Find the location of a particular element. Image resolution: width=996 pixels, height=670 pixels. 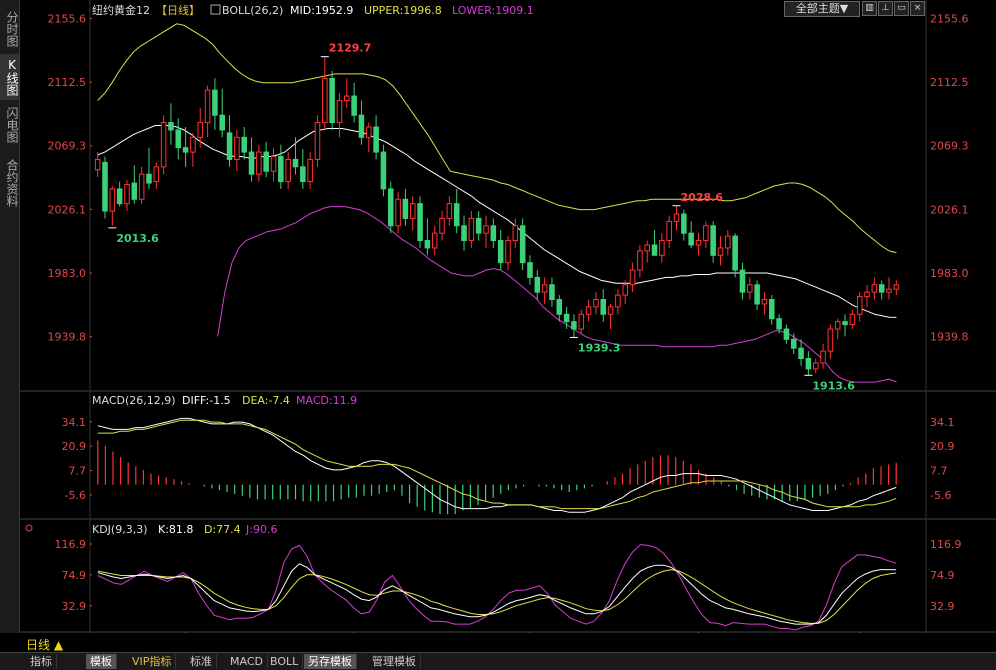

toolbar-button: 模板 is located at coordinates (101, 661).